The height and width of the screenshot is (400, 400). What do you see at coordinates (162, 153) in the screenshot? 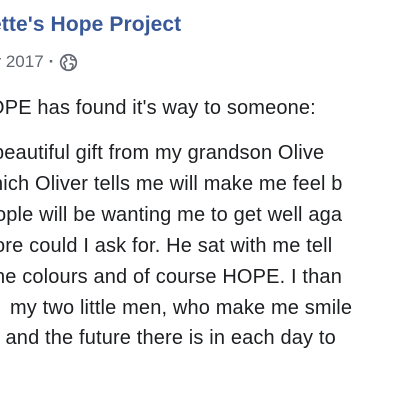
I see `post-text-line: beautiful gift from my grandson Olive` at bounding box center [162, 153].